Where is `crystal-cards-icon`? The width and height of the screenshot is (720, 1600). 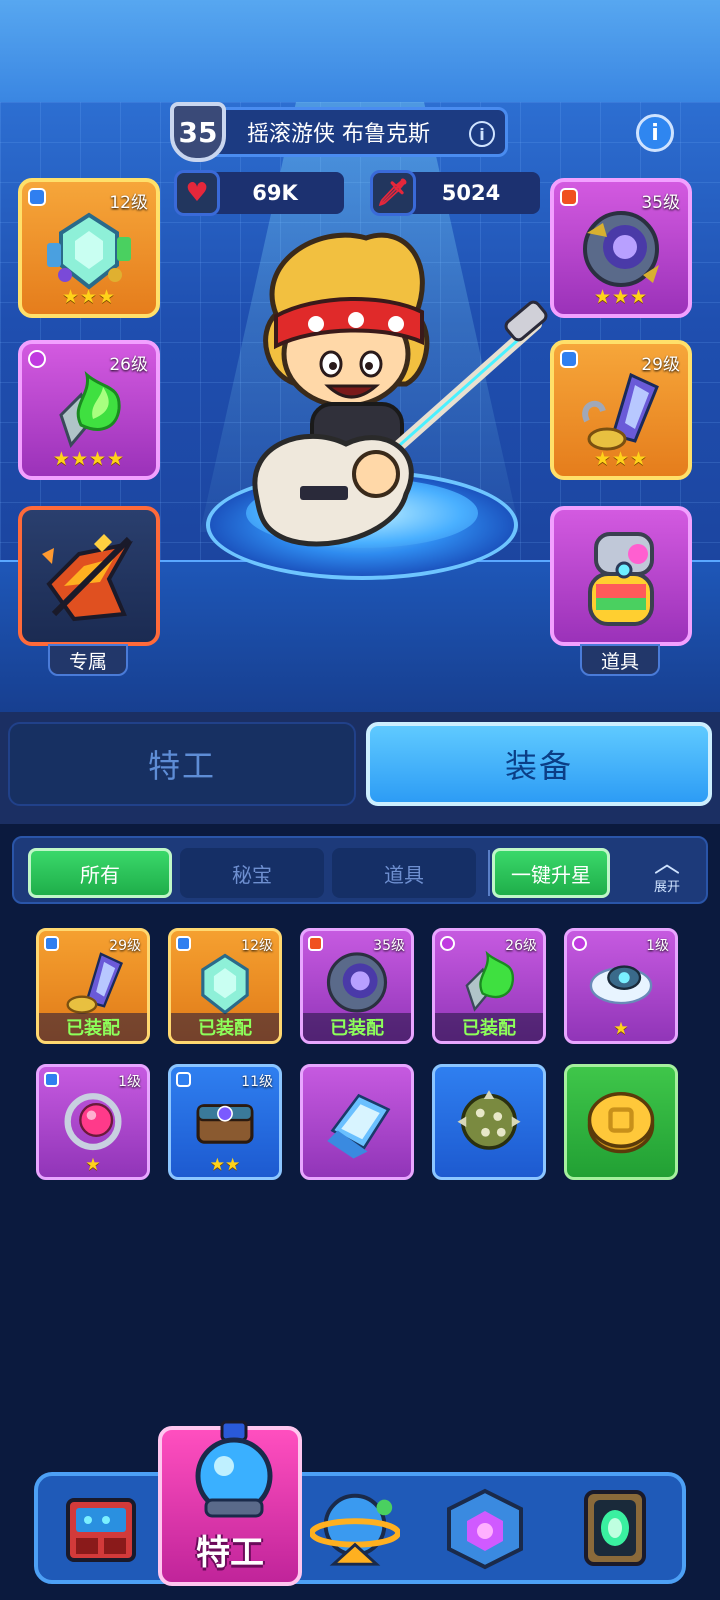
crystal-cards-icon is located at coordinates (359, 1126).